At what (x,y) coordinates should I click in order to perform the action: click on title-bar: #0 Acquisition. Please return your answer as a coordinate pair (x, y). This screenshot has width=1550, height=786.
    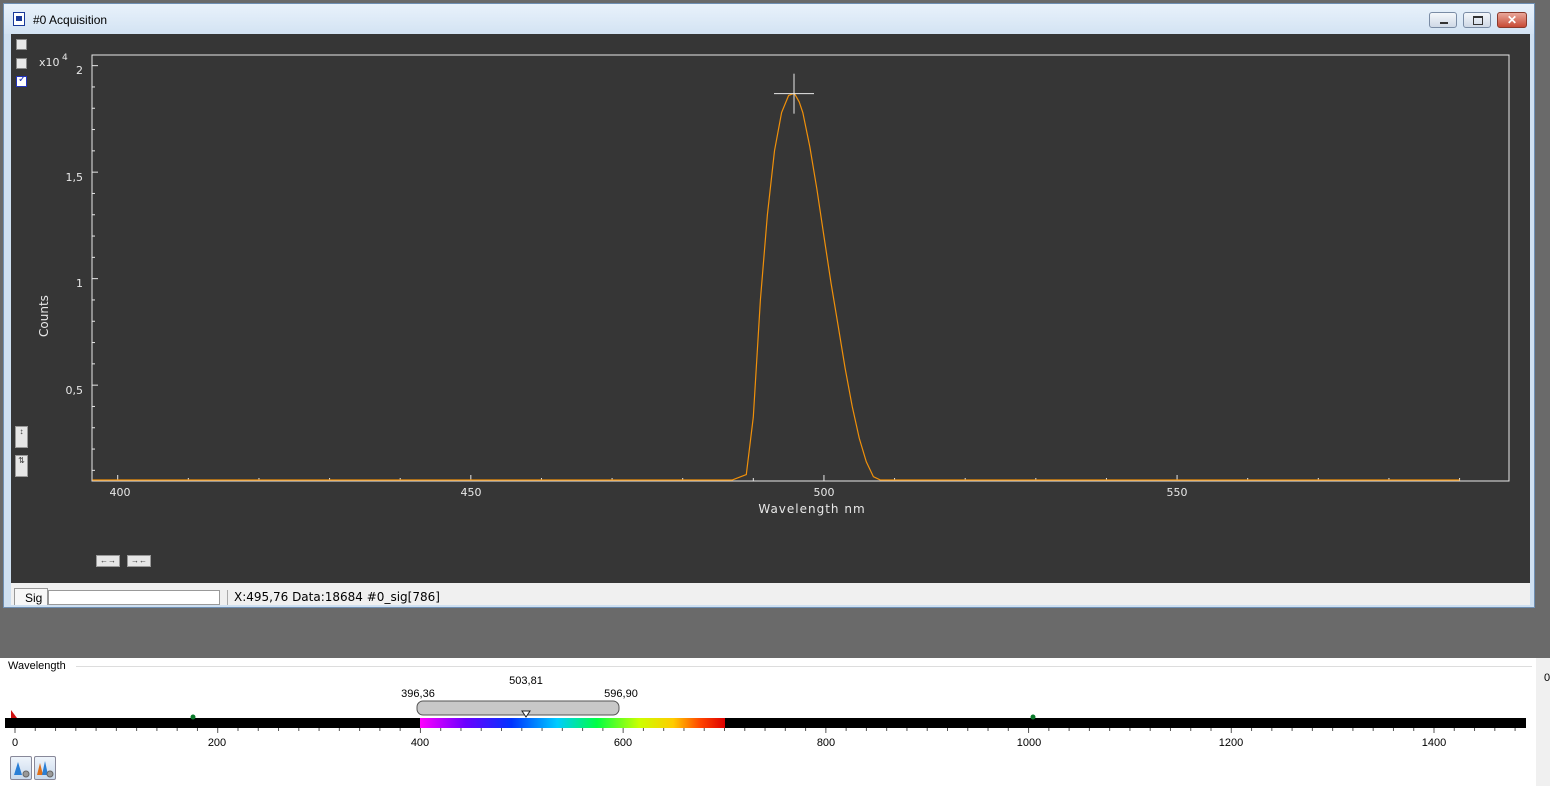
    Looking at the image, I should click on (769, 19).